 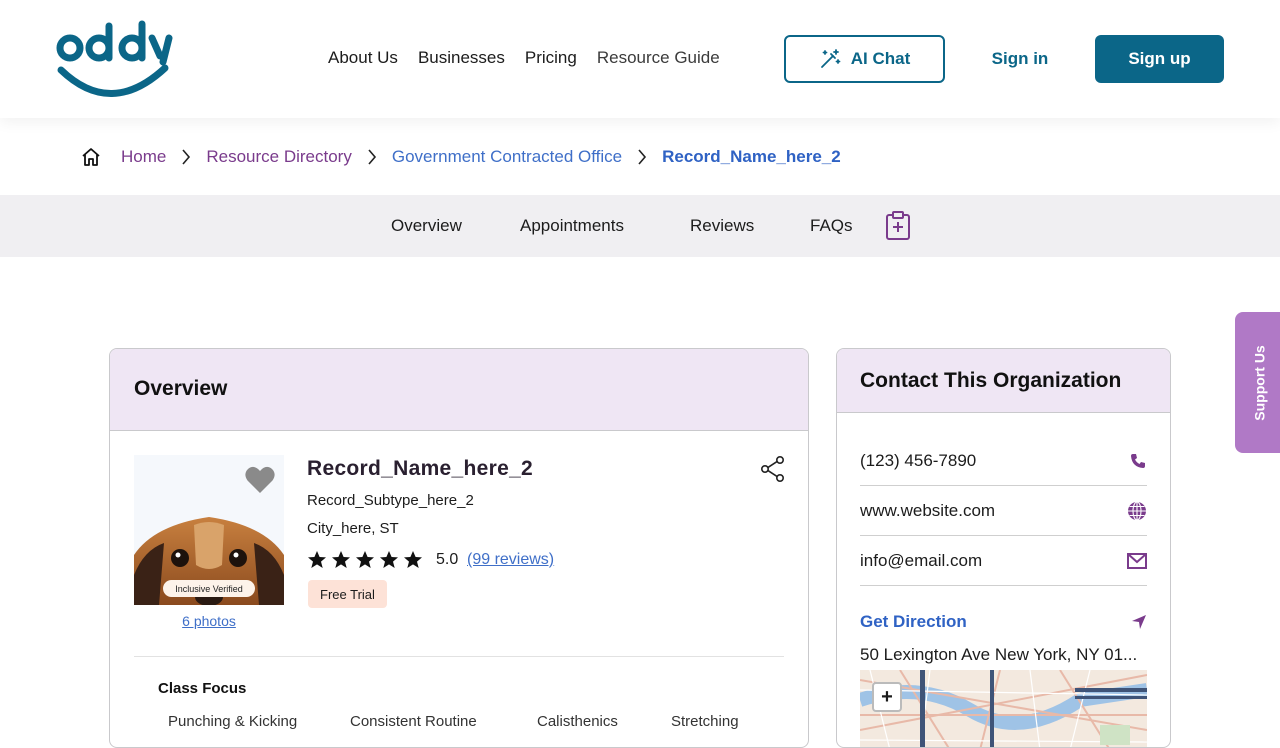 I want to click on support-us-label: Support Us, so click(x=1260, y=382).